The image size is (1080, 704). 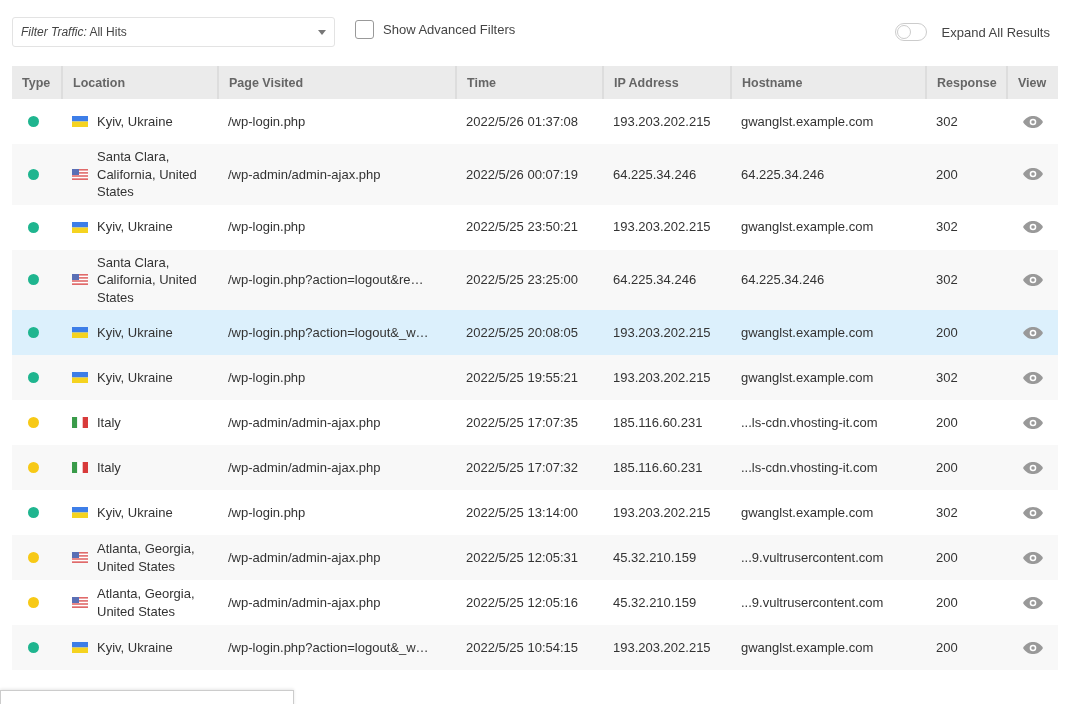 I want to click on table-row: Kyiv, Ukraine /wp-login.php?action=logout&_w… 2022/5/25 10:54:15 193.203.202.215 gwanglst.example.com 200, so click(x=535, y=647).